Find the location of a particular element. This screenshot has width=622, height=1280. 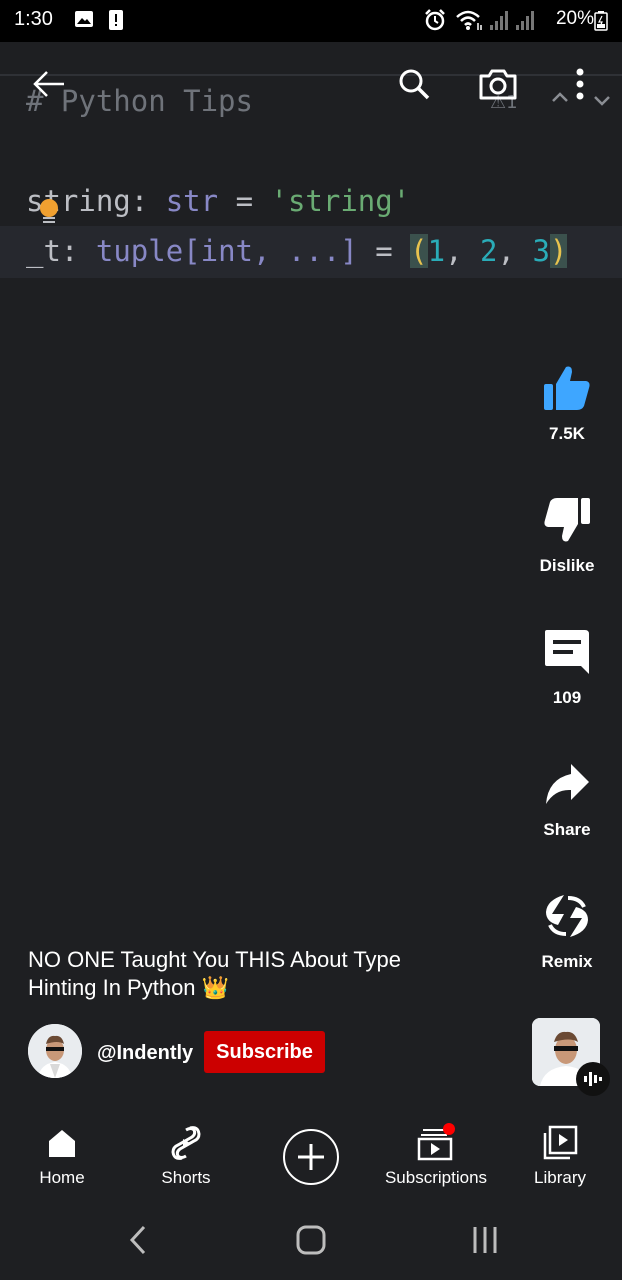

lightbulb-base is located at coordinates (49, 220).